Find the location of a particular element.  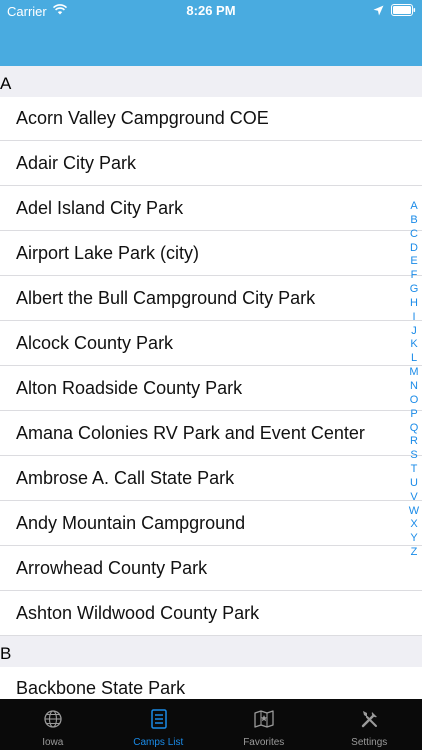

index-letter: X is located at coordinates (414, 525).